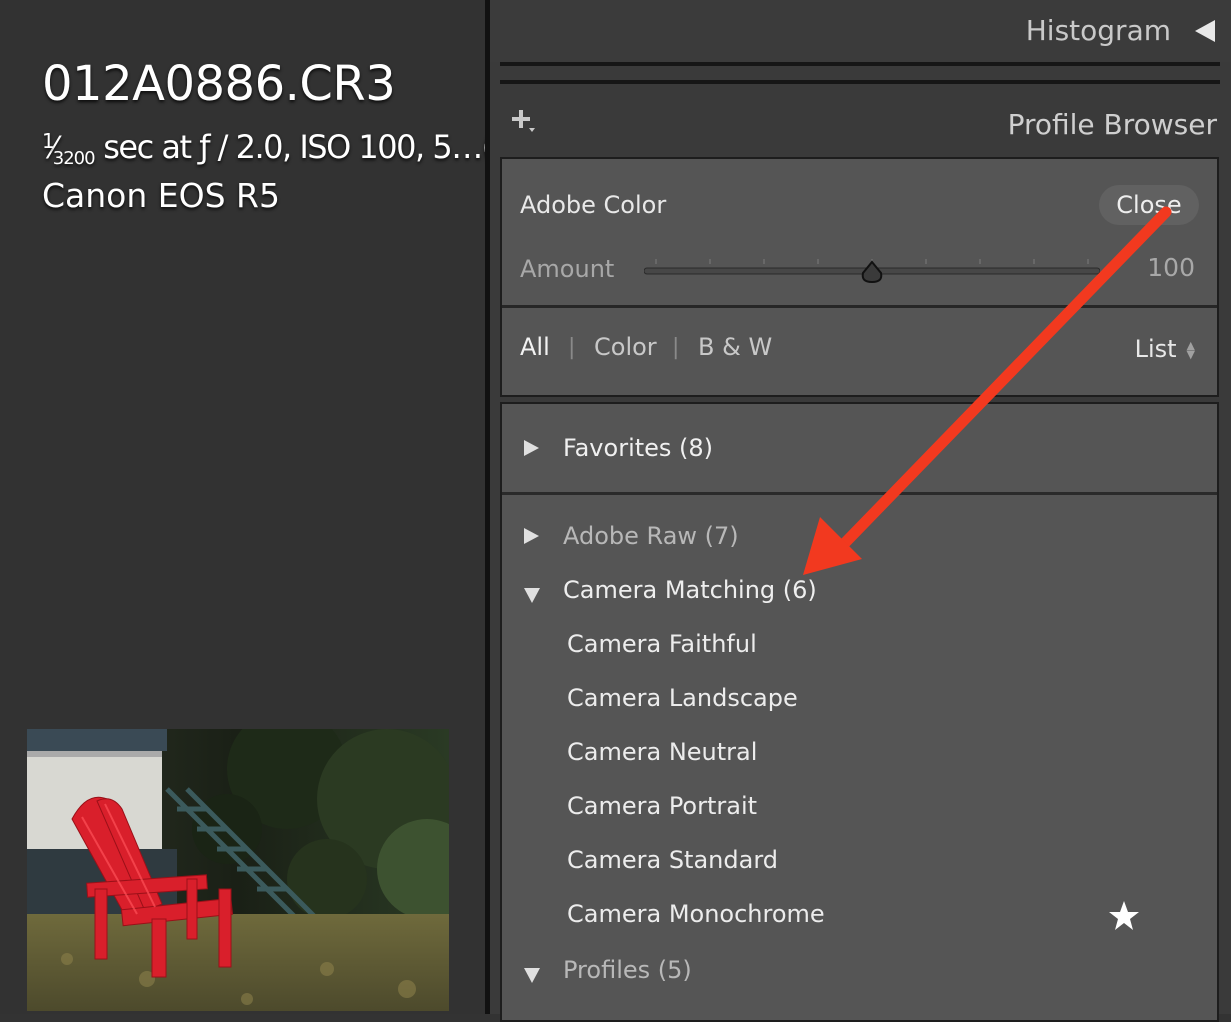 The height and width of the screenshot is (1022, 1231). Describe the element at coordinates (690, 590) in the screenshot. I see `group-label-camera-matching: Camera Matching (6)` at that location.